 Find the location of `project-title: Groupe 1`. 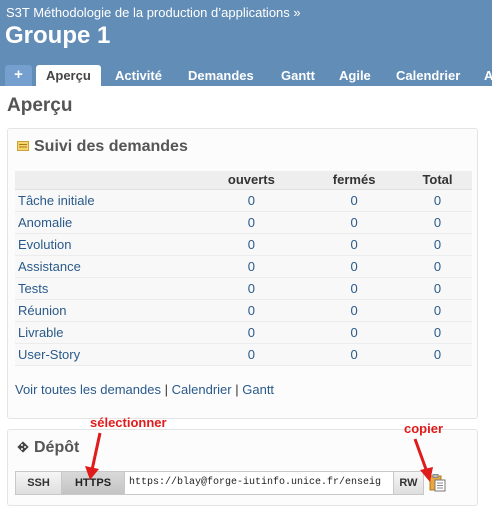

project-title: Groupe 1 is located at coordinates (58, 35).